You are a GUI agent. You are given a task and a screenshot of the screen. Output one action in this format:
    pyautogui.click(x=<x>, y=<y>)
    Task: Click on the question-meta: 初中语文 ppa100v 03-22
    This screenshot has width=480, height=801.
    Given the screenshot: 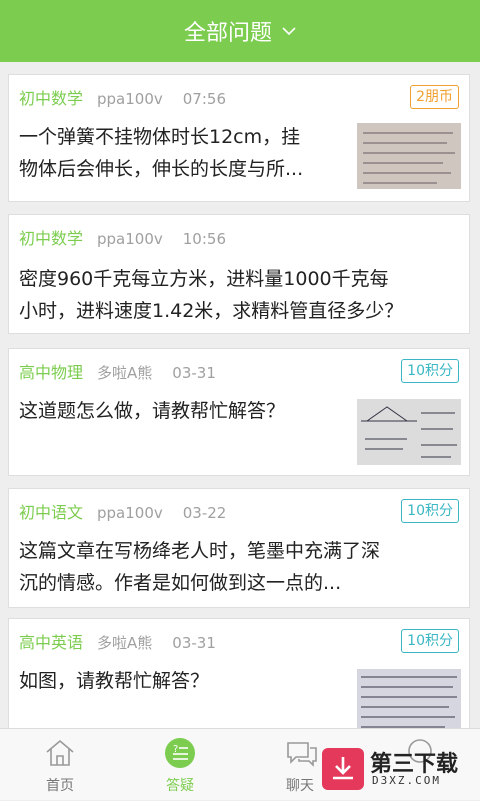 What is the action you would take?
    pyautogui.click(x=122, y=511)
    